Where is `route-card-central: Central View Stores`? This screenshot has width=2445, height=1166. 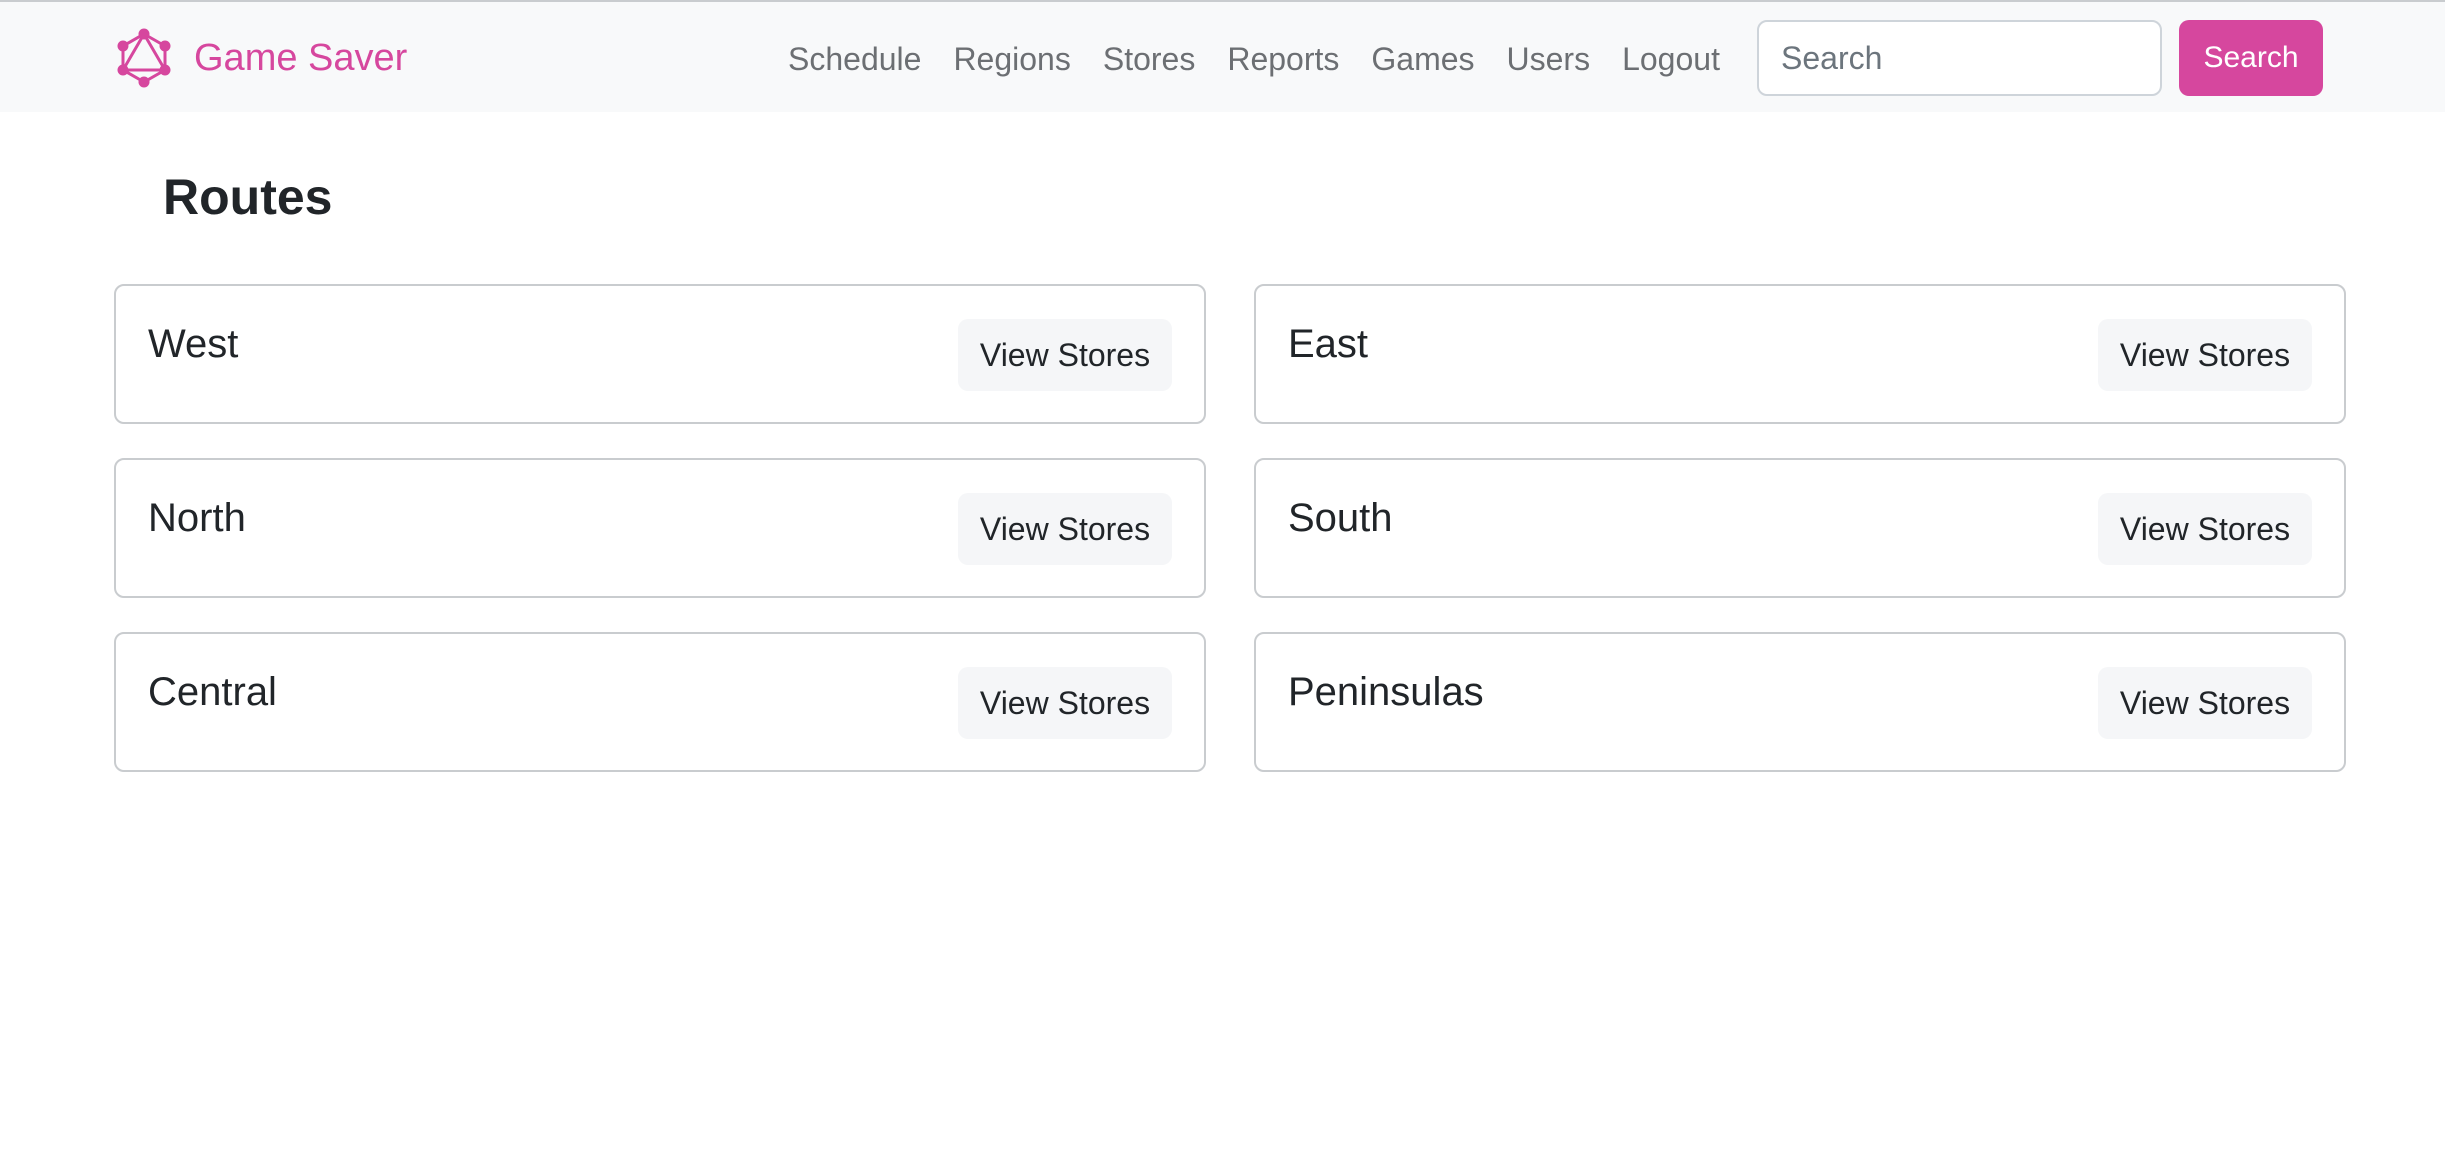
route-card-central: Central View Stores is located at coordinates (660, 702).